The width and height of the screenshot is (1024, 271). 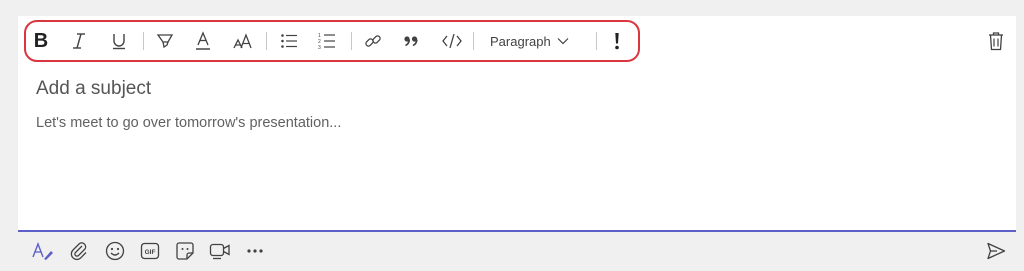 I want to click on delete-button, so click(x=996, y=41).